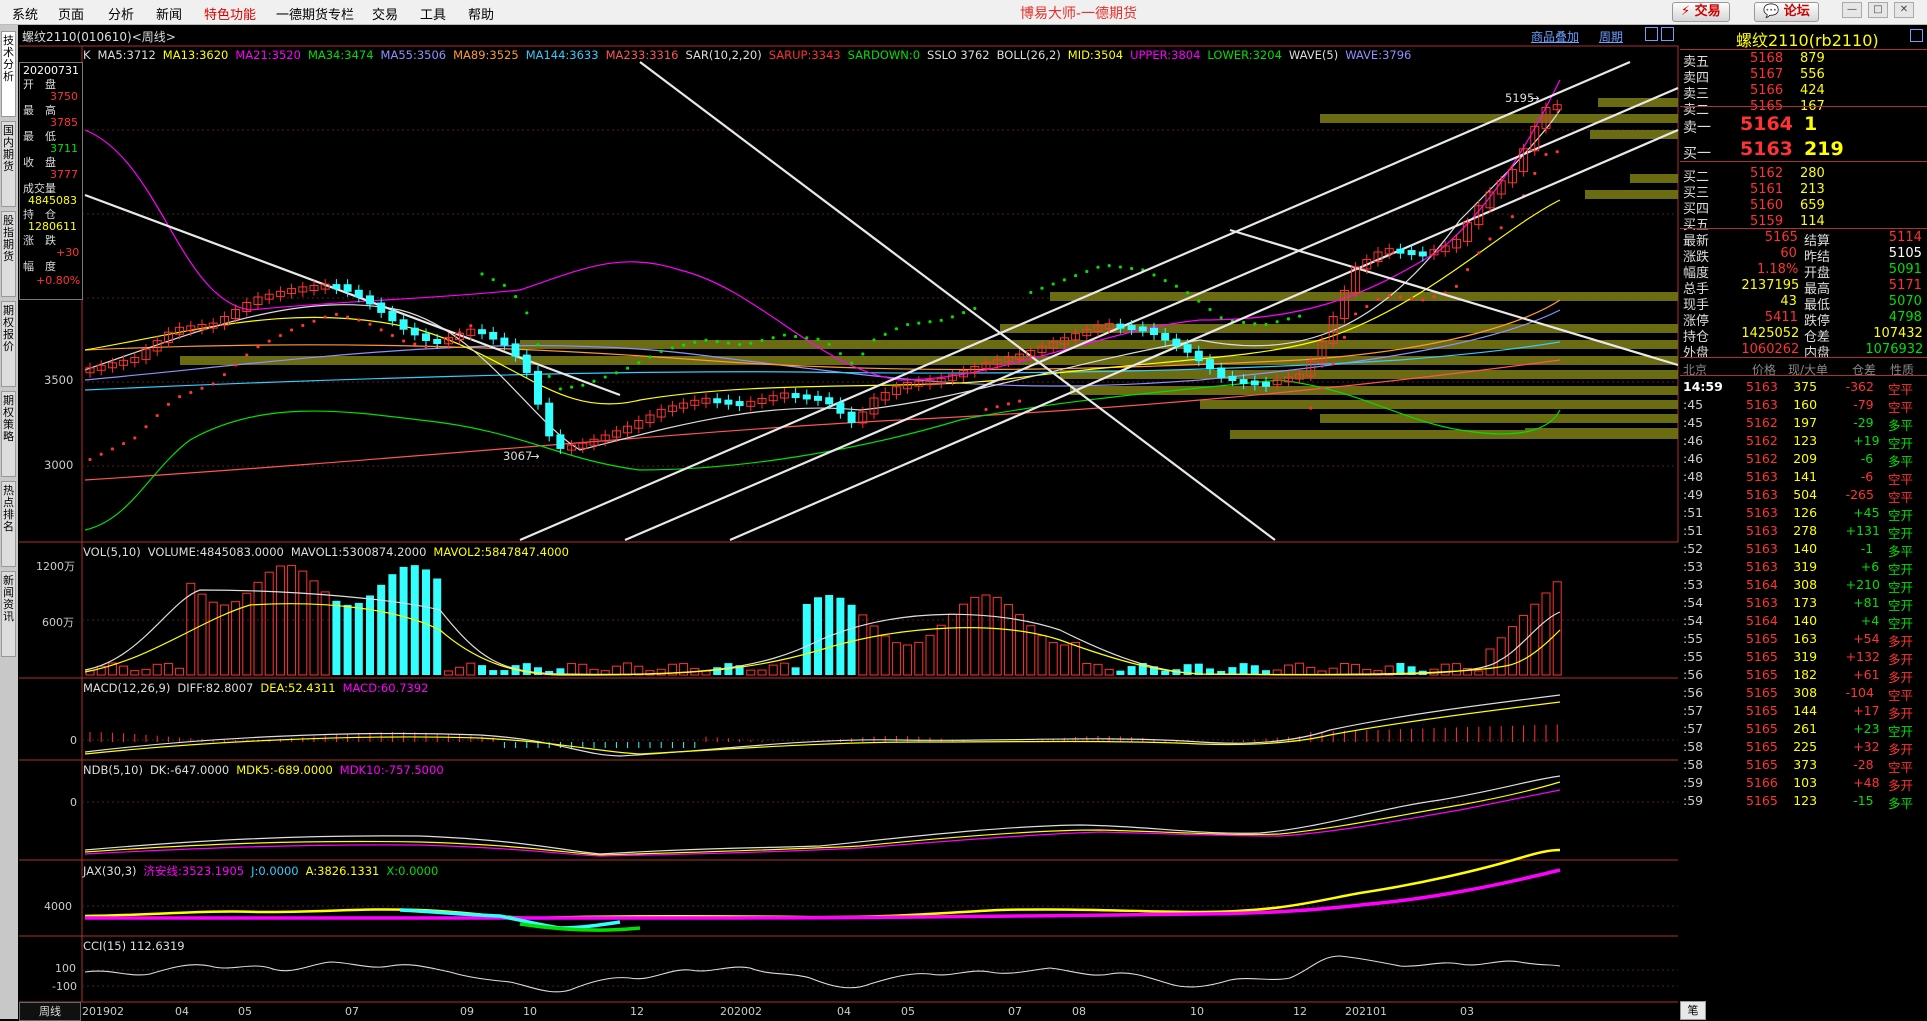 The height and width of the screenshot is (1021, 1927). What do you see at coordinates (1805, 620) in the screenshot?
I see `tick-volume: 140` at bounding box center [1805, 620].